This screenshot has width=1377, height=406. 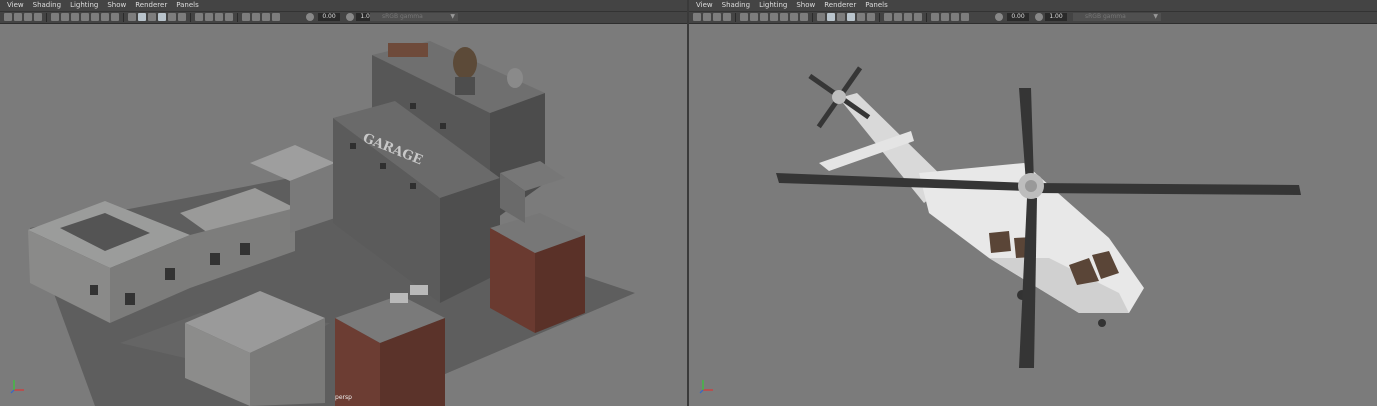 I want to click on camera-name-label: persp, so click(x=343, y=397).